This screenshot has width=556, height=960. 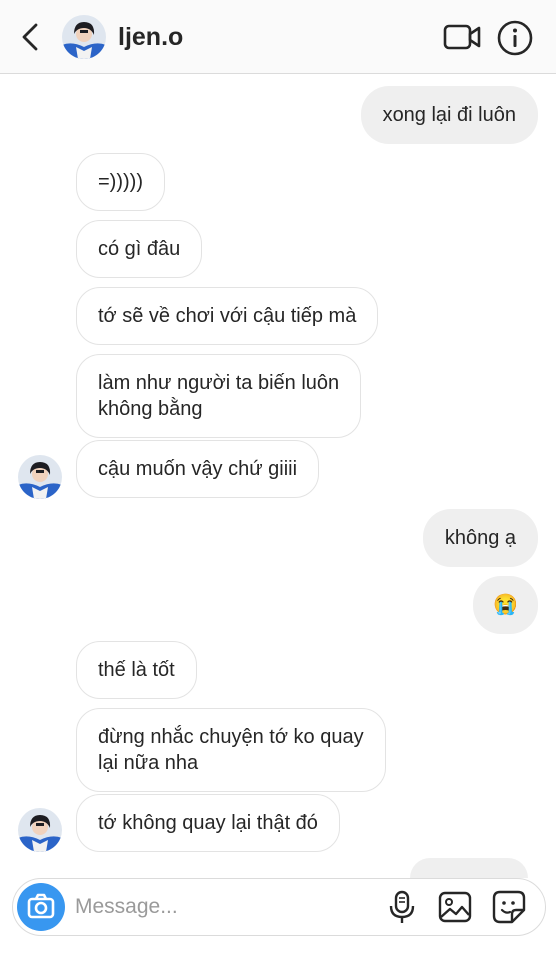 What do you see at coordinates (136, 670) in the screenshot?
I see `incoming-message: thế là tốt` at bounding box center [136, 670].